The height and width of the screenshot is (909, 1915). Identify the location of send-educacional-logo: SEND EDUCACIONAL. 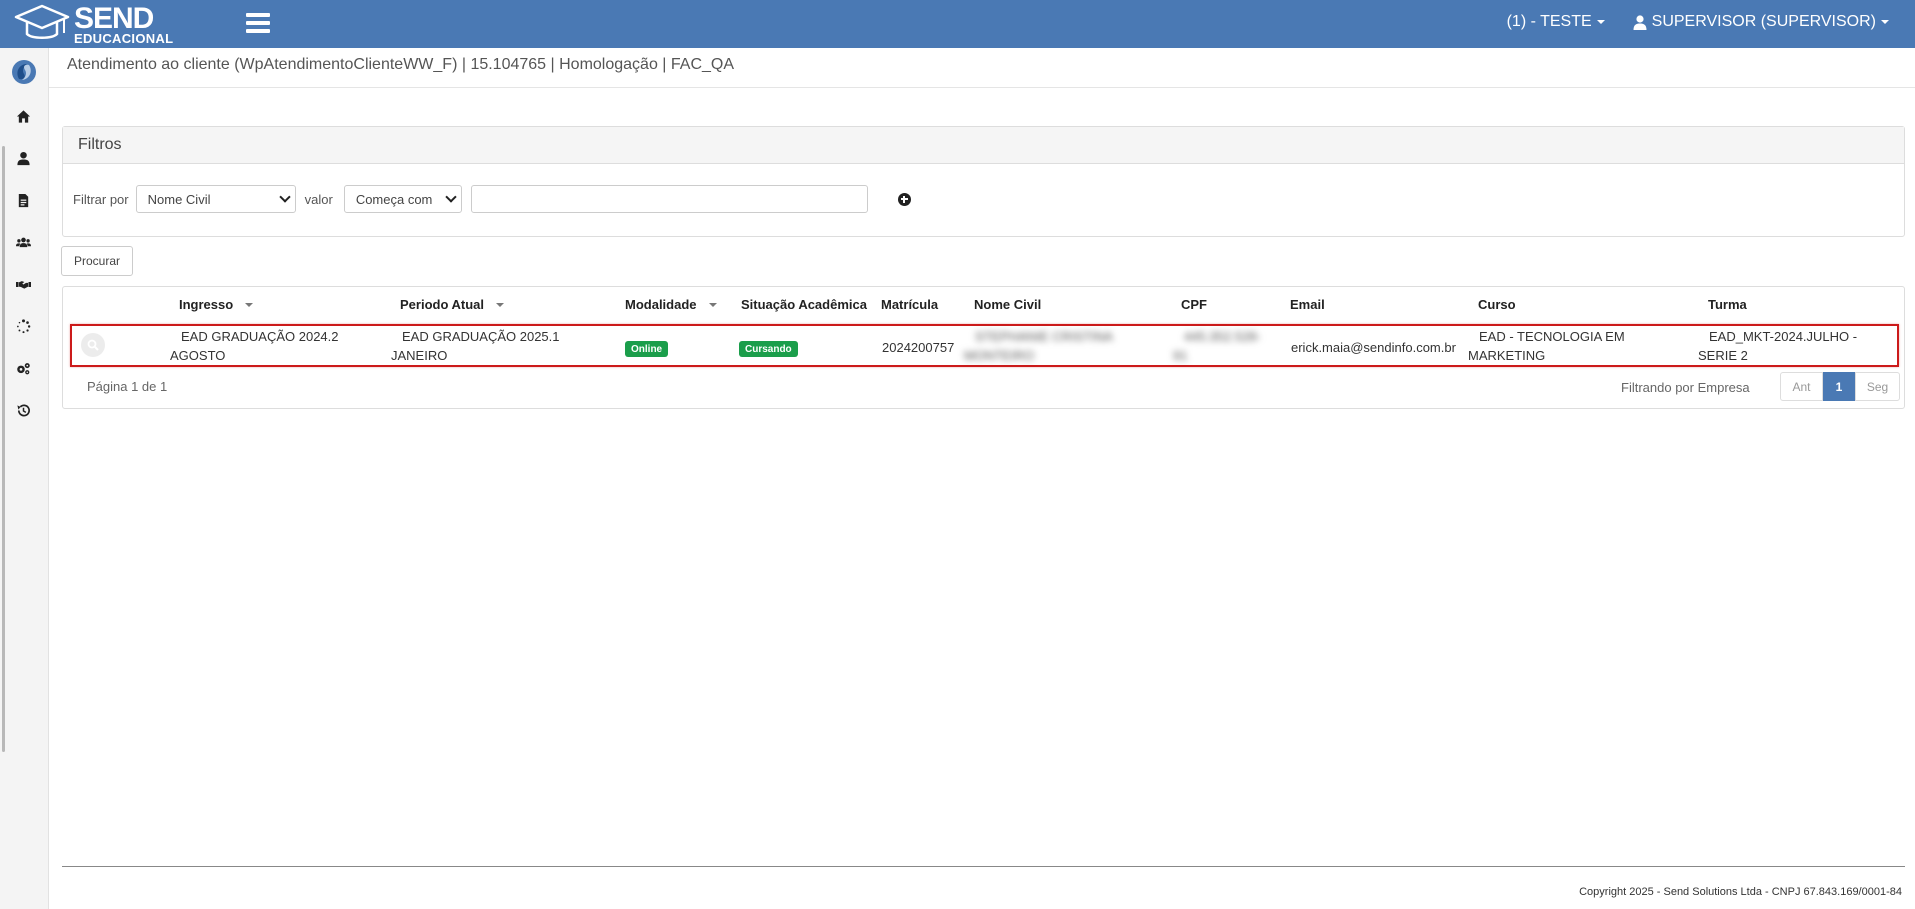
(93, 24).